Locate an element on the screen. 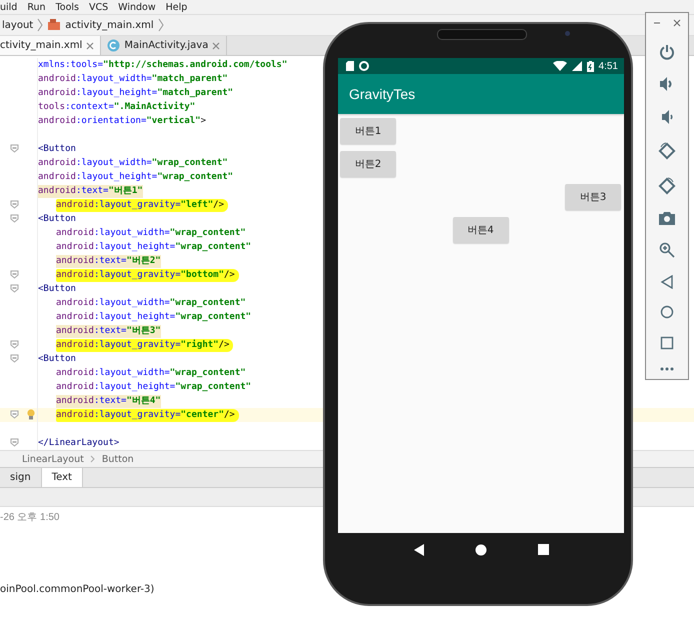 The height and width of the screenshot is (630, 694). clock: 4:51 is located at coordinates (608, 66).